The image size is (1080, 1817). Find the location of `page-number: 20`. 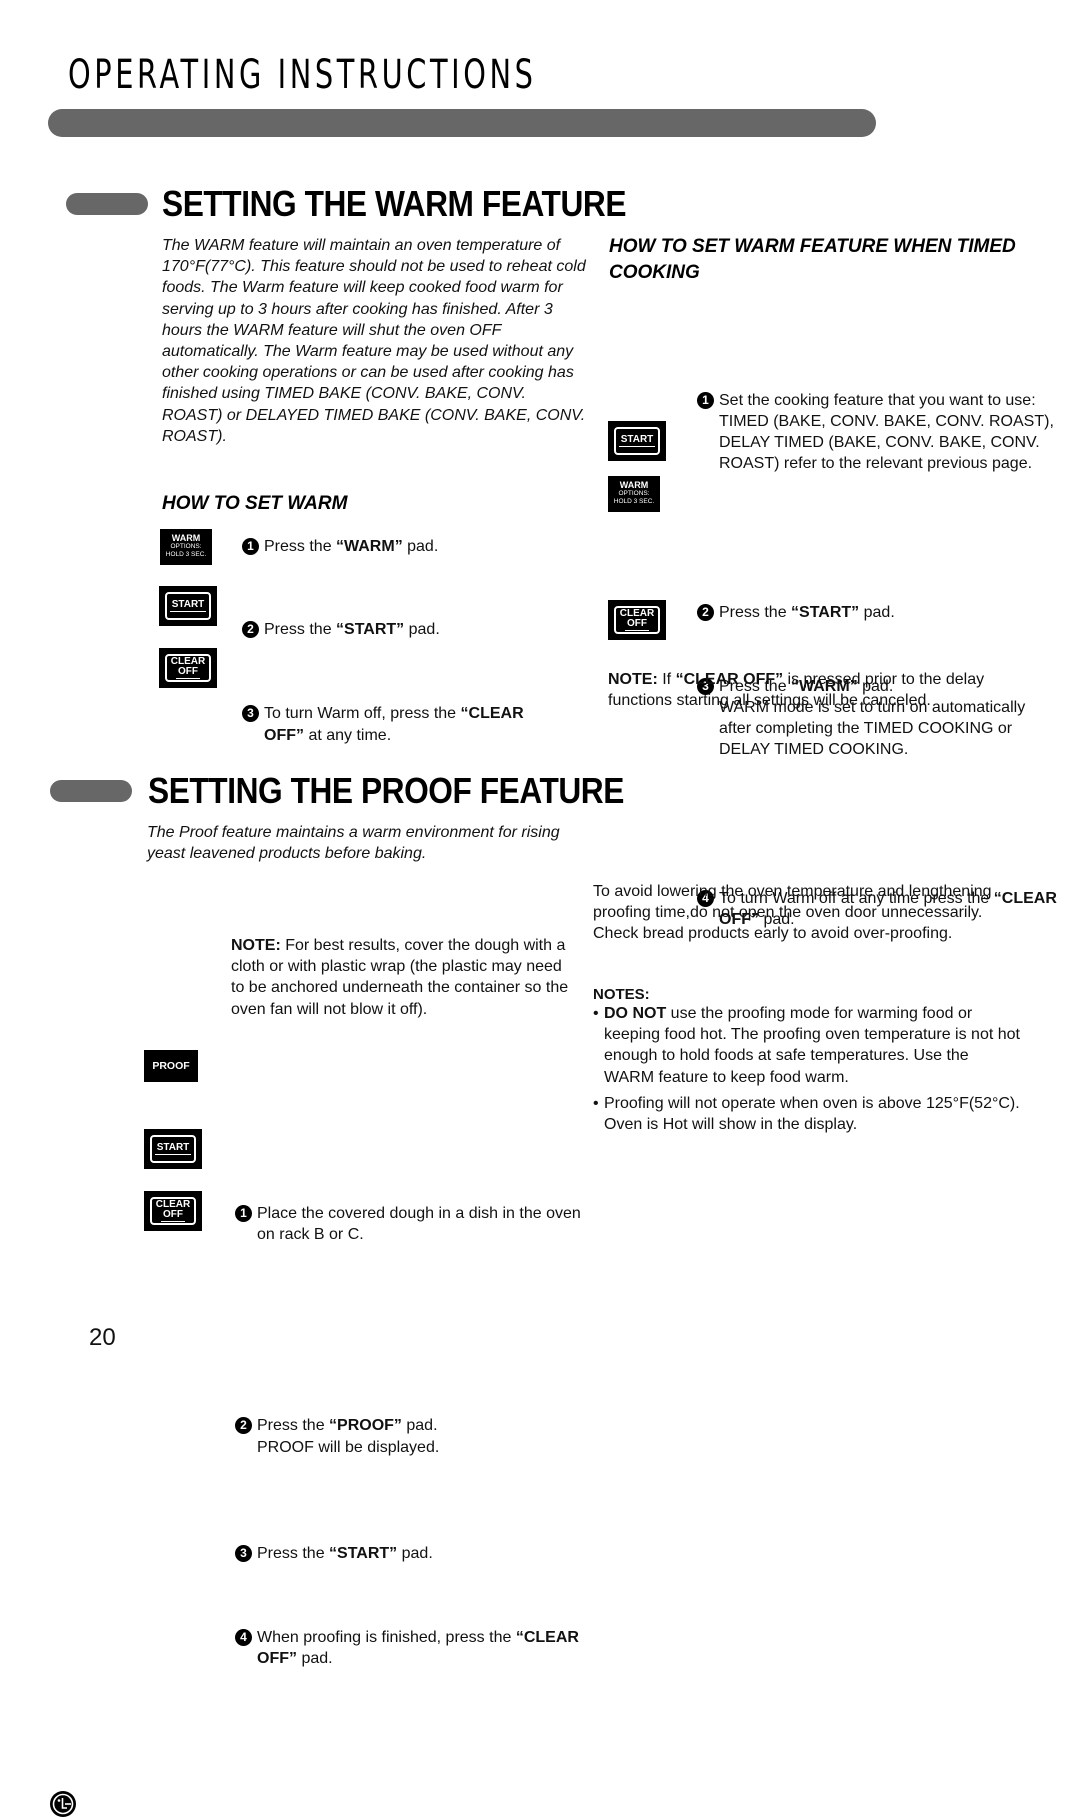

page-number: 20 is located at coordinates (102, 1337).